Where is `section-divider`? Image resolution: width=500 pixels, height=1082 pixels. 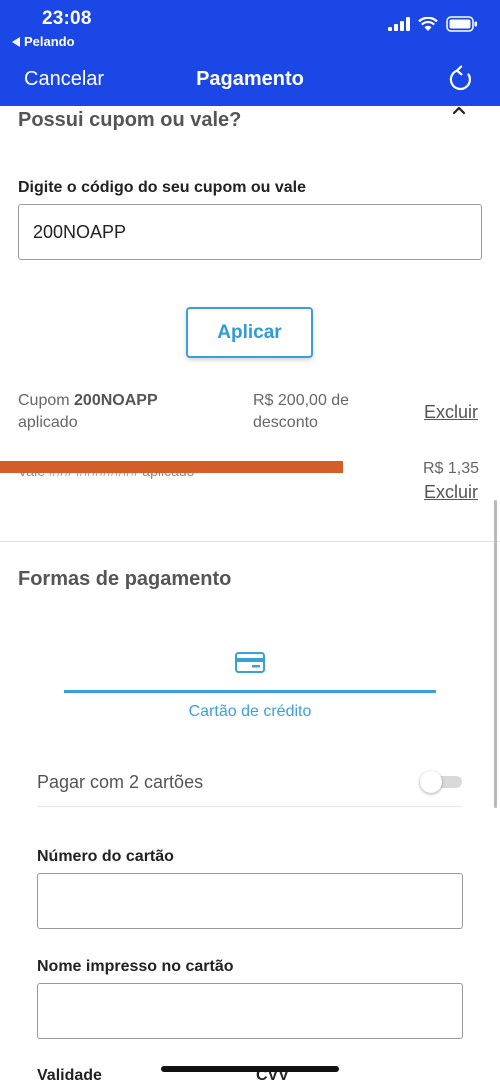 section-divider is located at coordinates (250, 541).